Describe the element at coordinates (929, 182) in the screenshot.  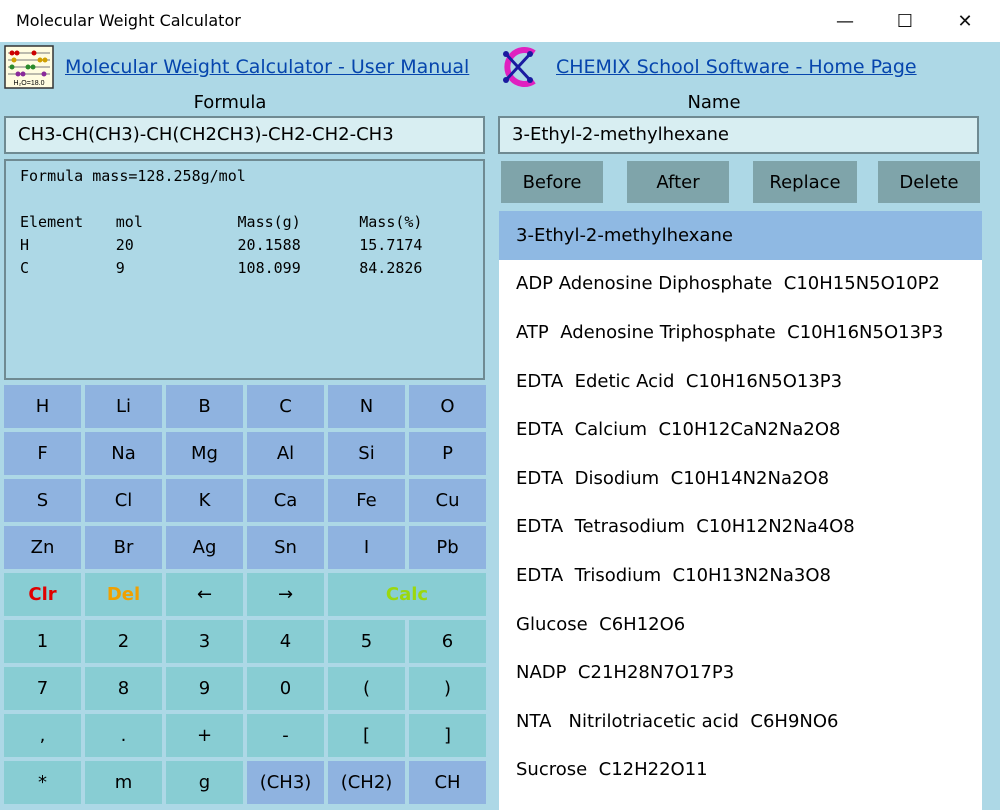
I see `delete-button: Delete` at that location.